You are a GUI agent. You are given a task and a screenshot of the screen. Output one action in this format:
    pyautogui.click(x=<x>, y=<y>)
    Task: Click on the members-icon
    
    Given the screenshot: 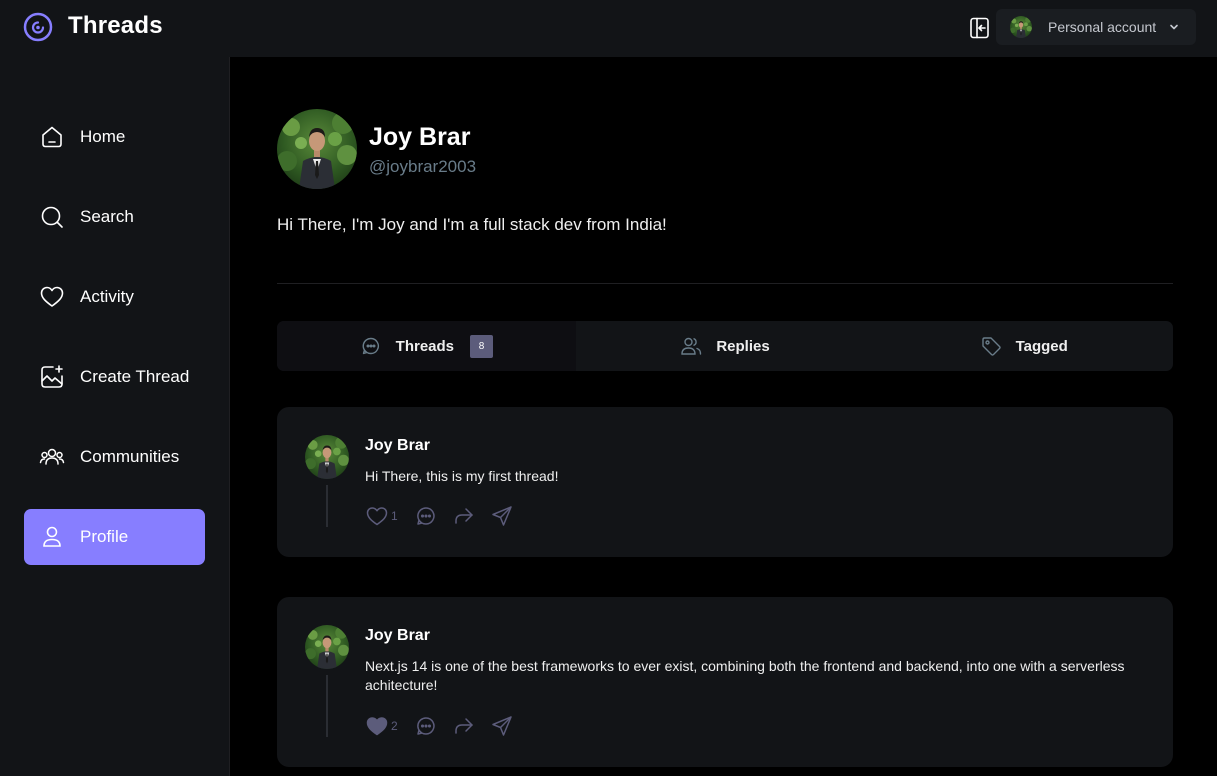 What is the action you would take?
    pyautogui.click(x=691, y=346)
    